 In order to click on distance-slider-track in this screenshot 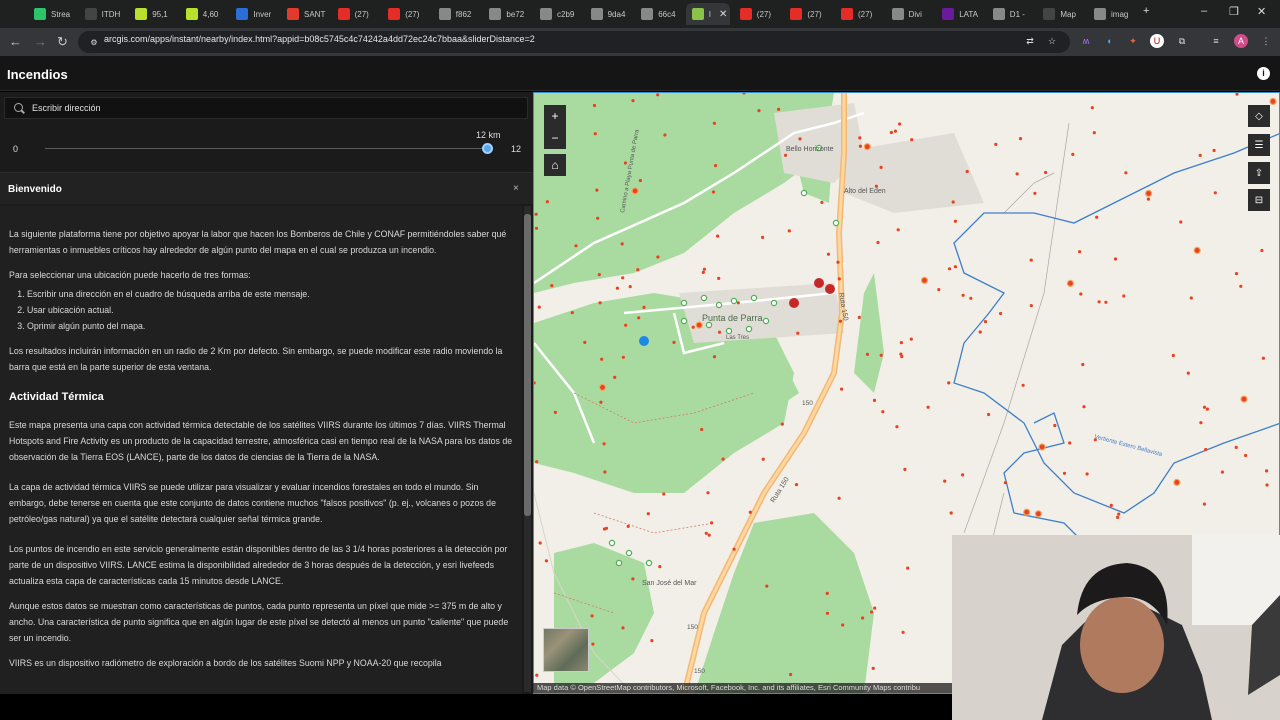, I will do `click(266, 148)`.